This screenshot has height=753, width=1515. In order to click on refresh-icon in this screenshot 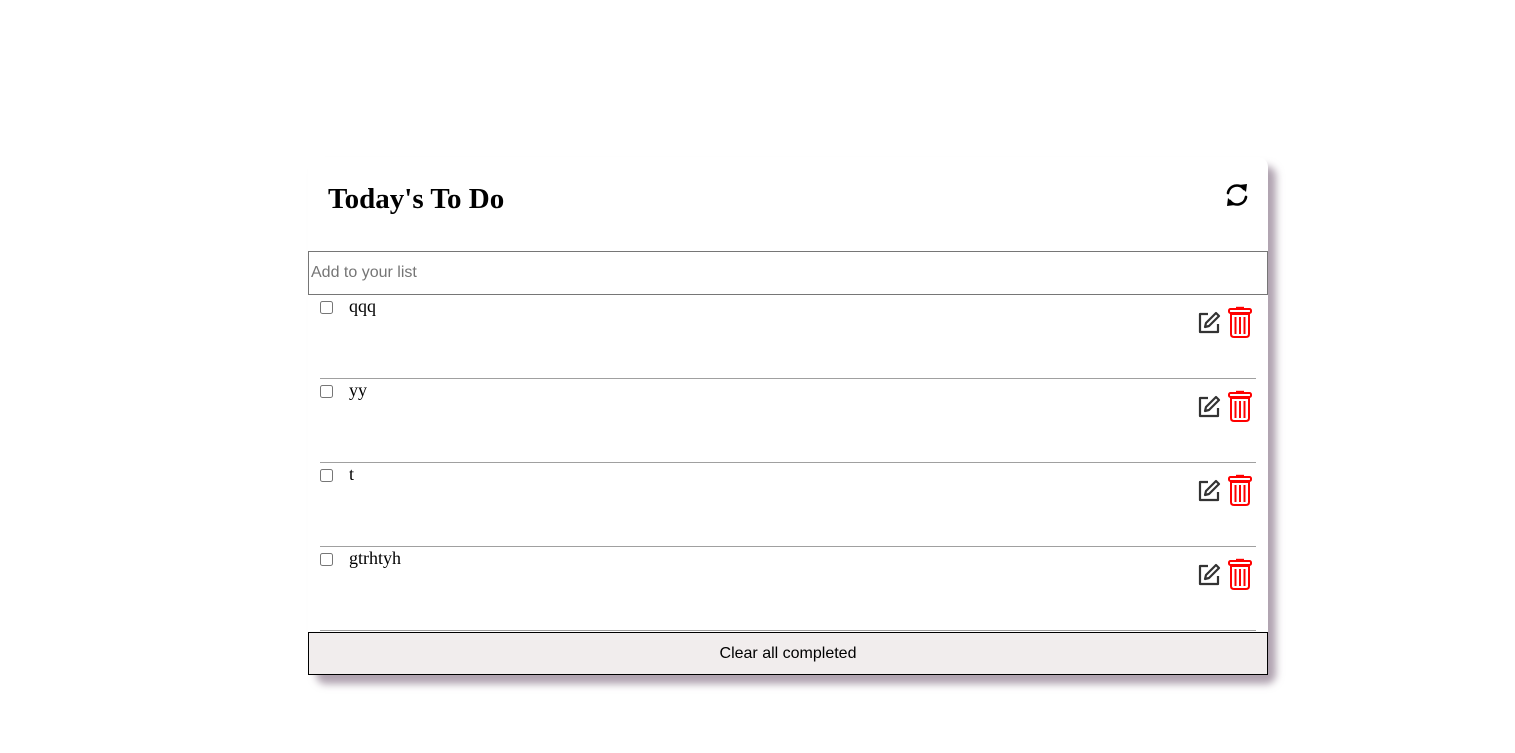, I will do `click(1237, 195)`.